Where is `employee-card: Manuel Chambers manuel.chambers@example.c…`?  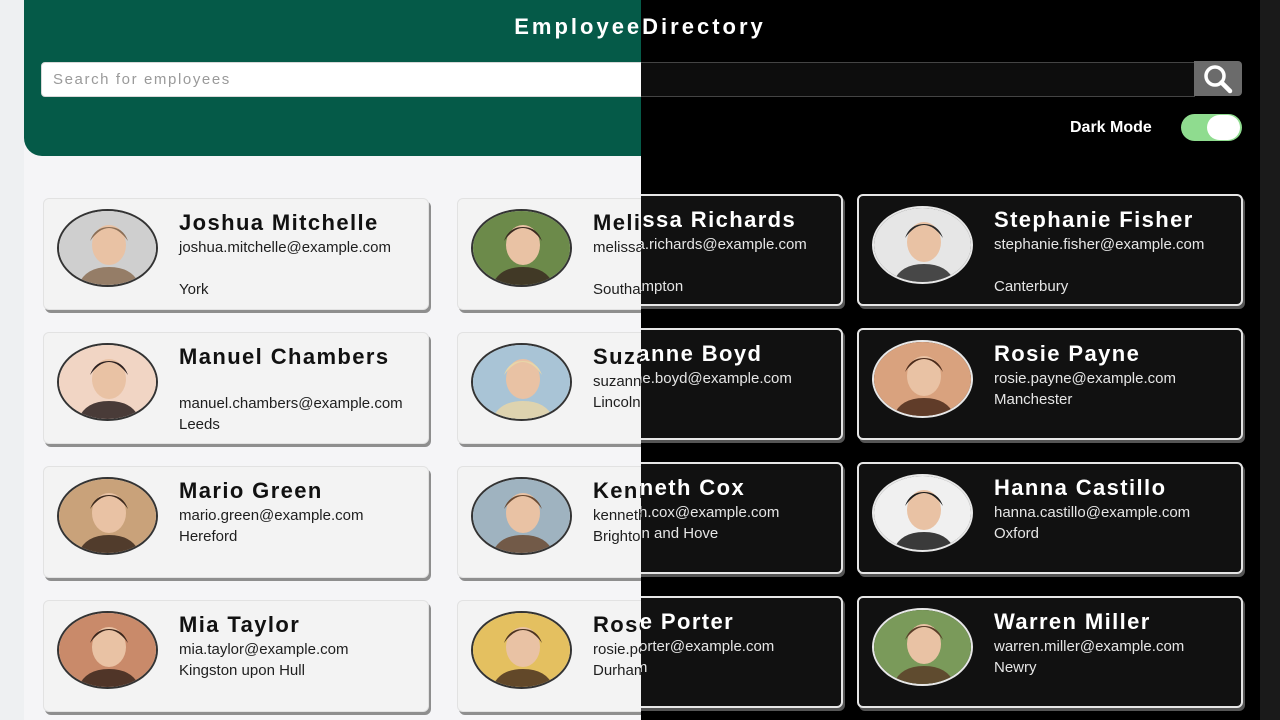
employee-card: Manuel Chambers manuel.chambers@example.c… is located at coordinates (236, 388).